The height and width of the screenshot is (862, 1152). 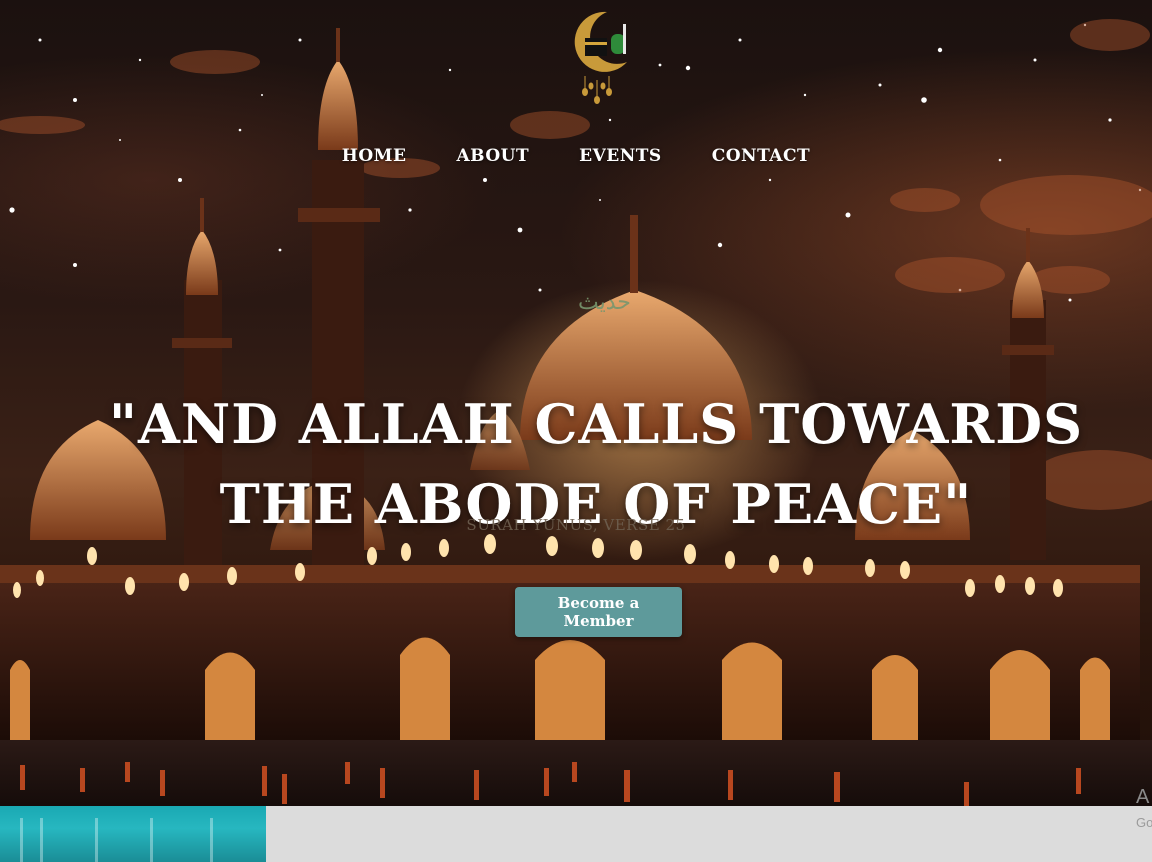 I want to click on become-member-button: Become a Member, so click(x=598, y=612).